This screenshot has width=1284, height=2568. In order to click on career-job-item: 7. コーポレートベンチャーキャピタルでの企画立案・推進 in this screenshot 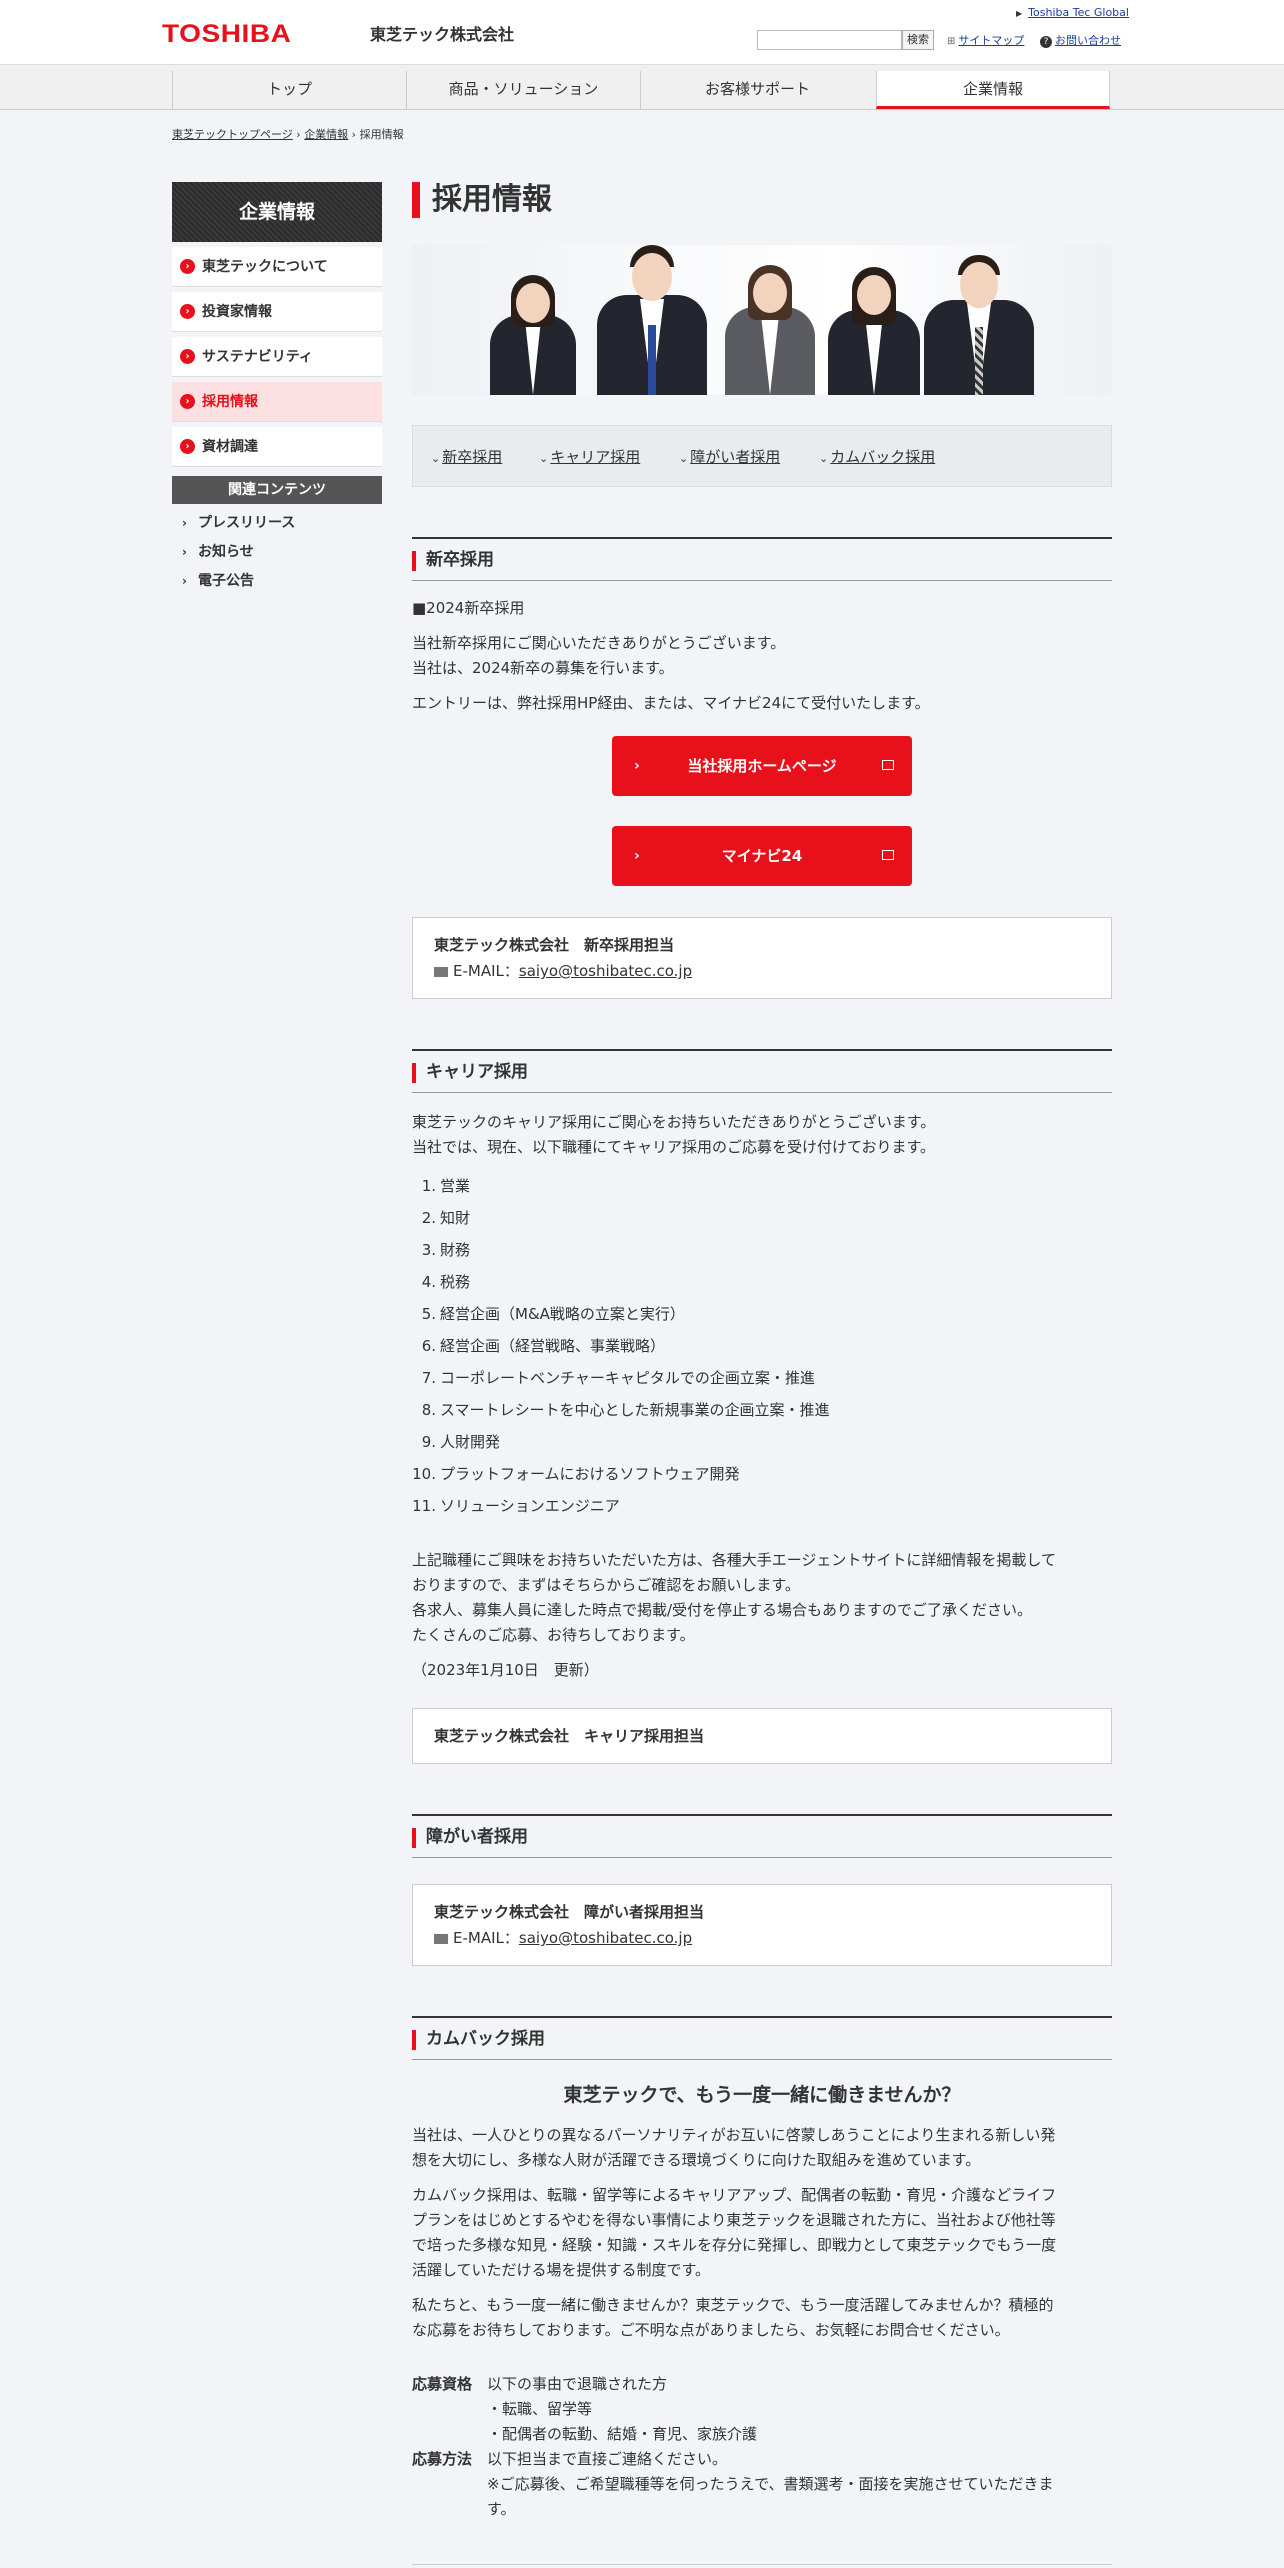, I will do `click(762, 1378)`.